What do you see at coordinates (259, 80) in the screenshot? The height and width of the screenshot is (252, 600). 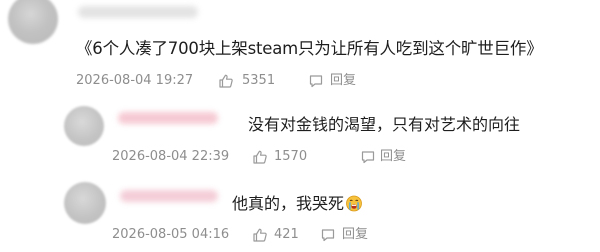 I see `like-count: 5351` at bounding box center [259, 80].